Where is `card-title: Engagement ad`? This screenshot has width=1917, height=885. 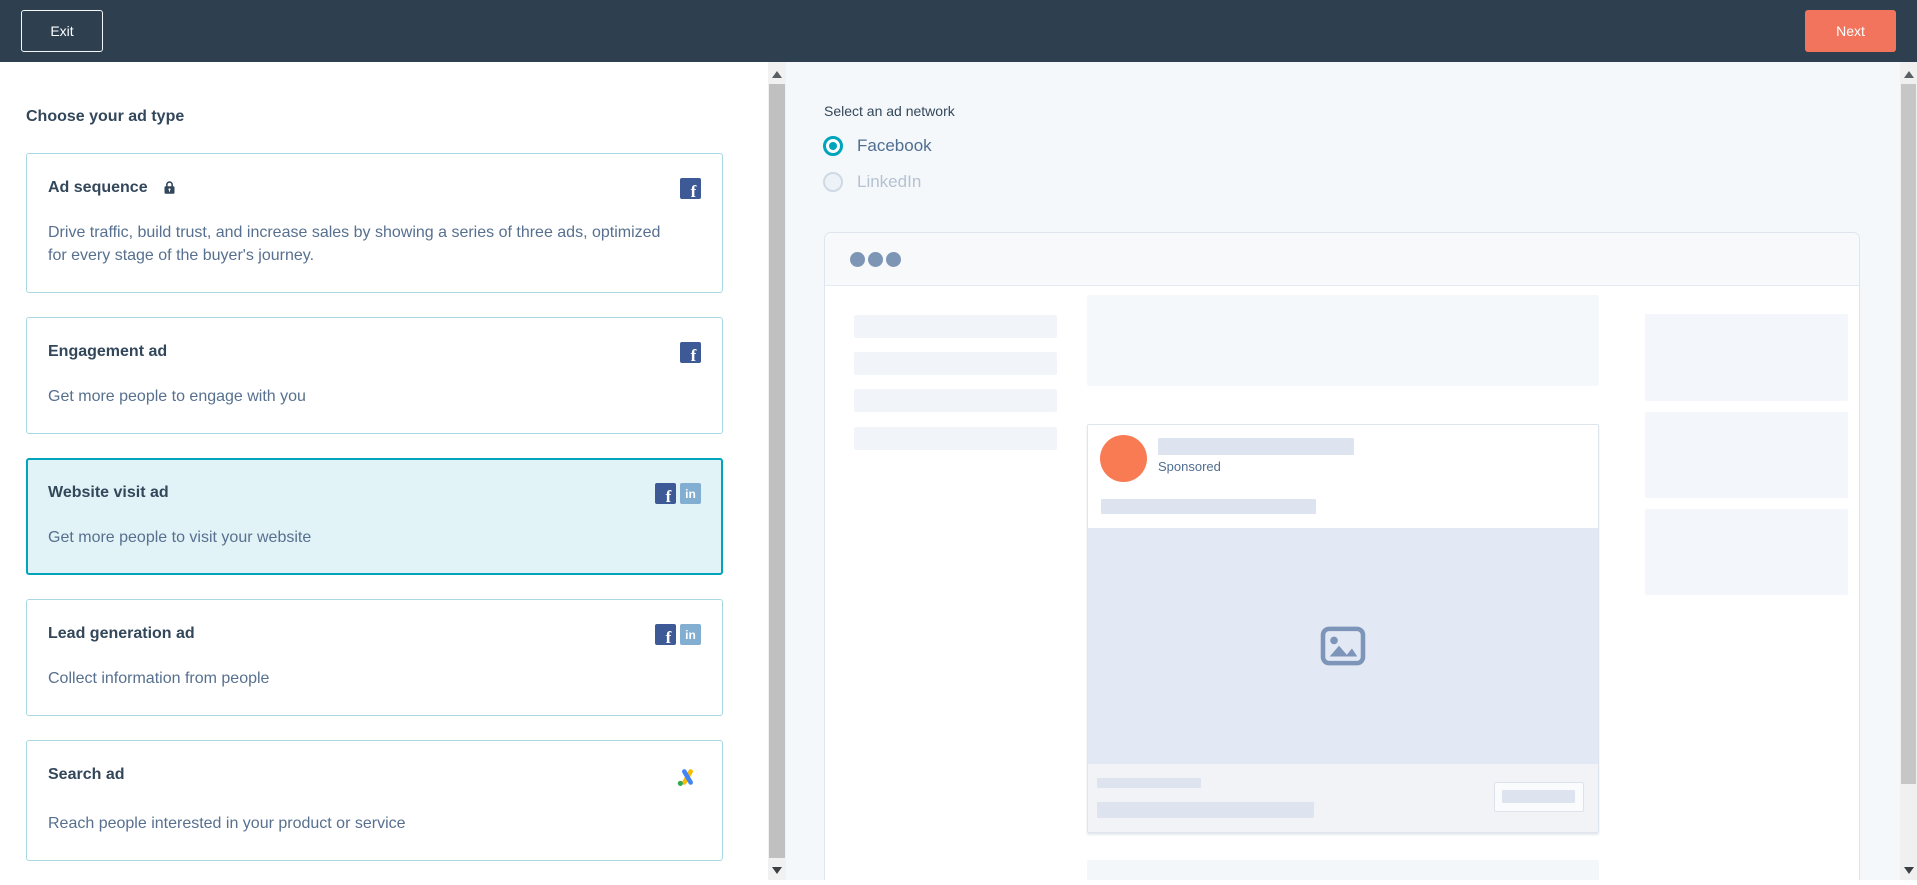 card-title: Engagement ad is located at coordinates (108, 351).